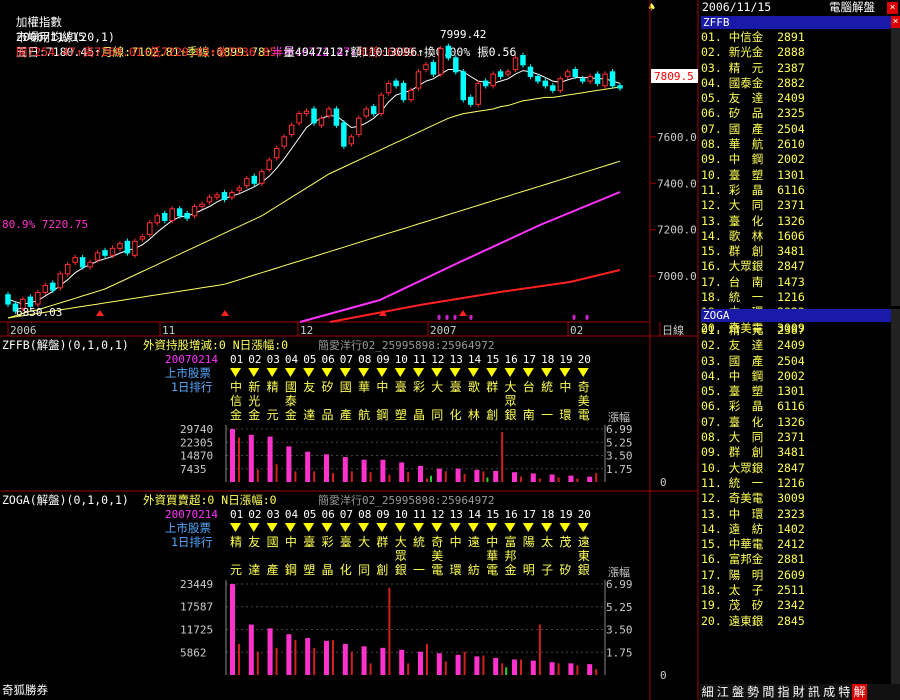  I want to click on zffb-rank-no: 18, so click(547, 359).